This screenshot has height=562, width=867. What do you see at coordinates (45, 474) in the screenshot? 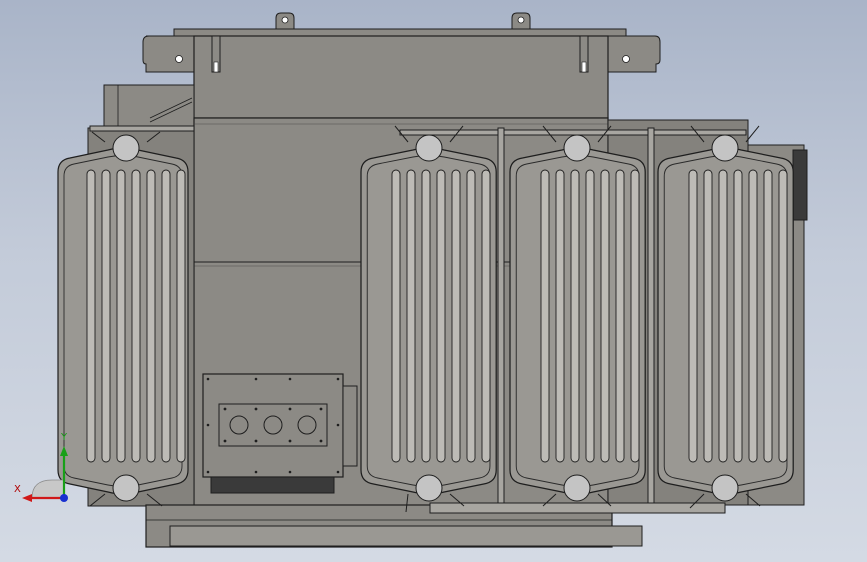
I see `triad-graphic` at bounding box center [45, 474].